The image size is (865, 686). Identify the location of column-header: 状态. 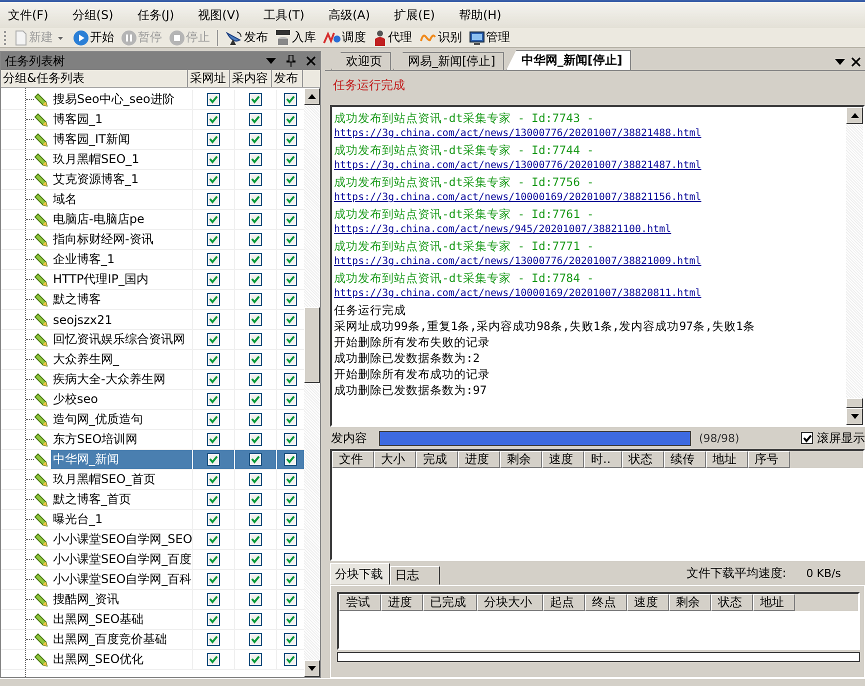
(732, 602).